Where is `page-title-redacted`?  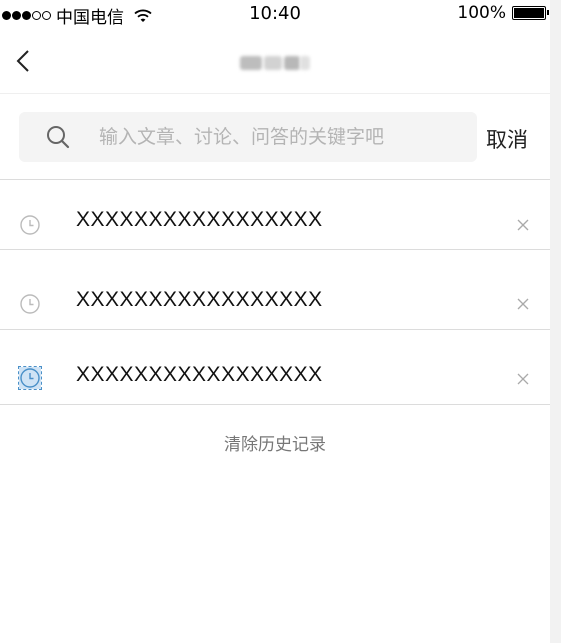
page-title-redacted is located at coordinates (275, 64).